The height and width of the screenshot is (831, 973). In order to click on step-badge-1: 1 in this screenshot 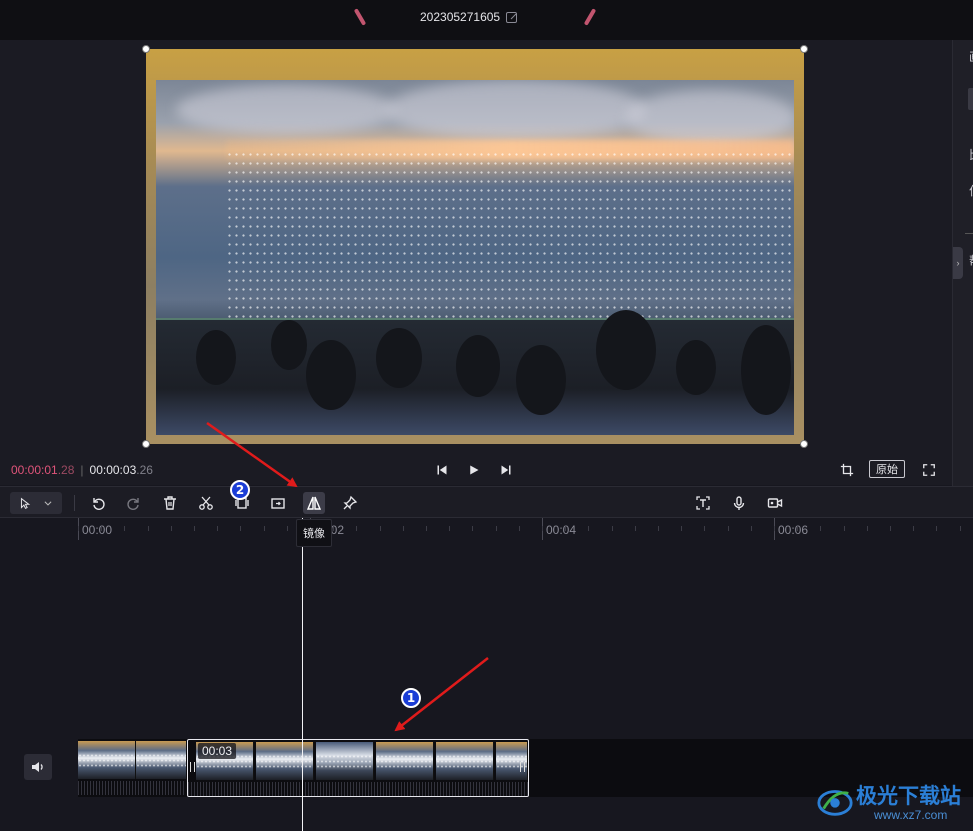, I will do `click(411, 698)`.